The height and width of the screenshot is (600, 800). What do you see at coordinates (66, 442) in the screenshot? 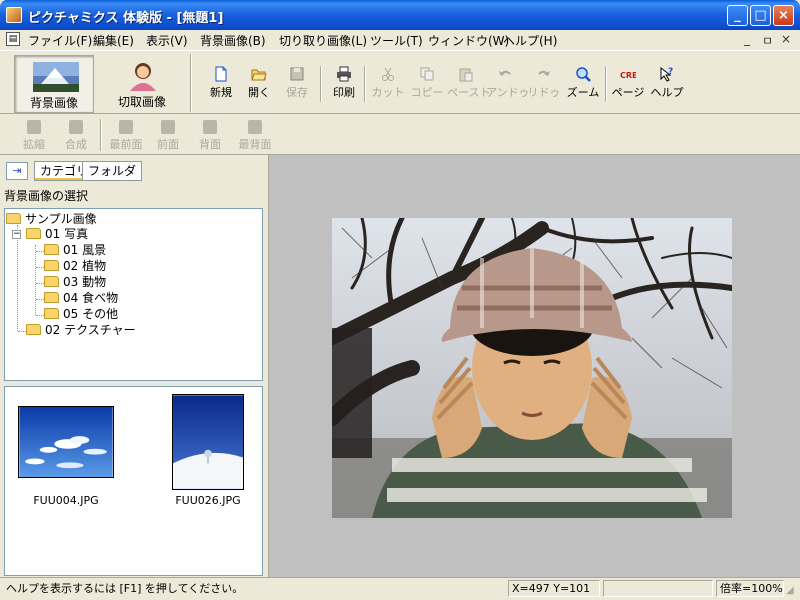
I see `thumbnail-fuu004` at bounding box center [66, 442].